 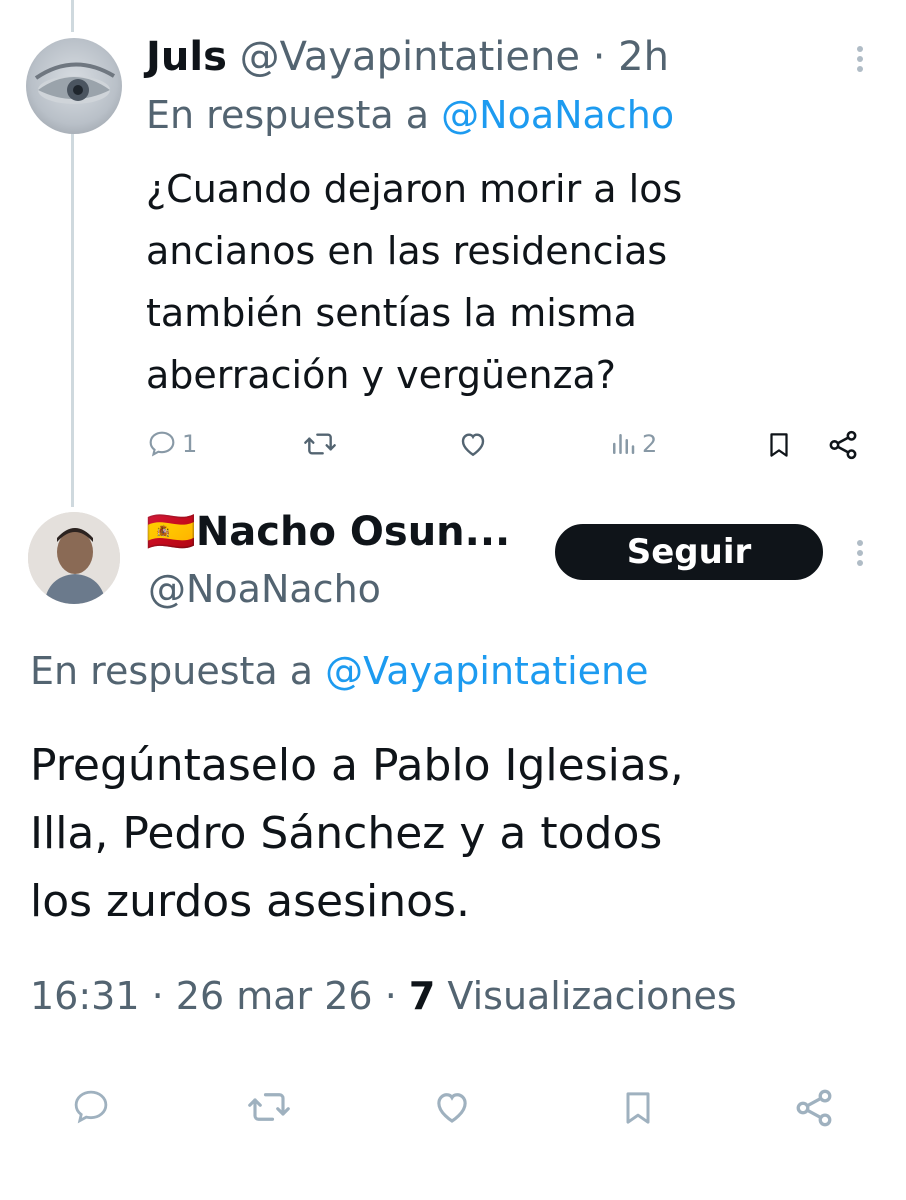 I want to click on views-label: Visualizaciones, so click(x=592, y=996).